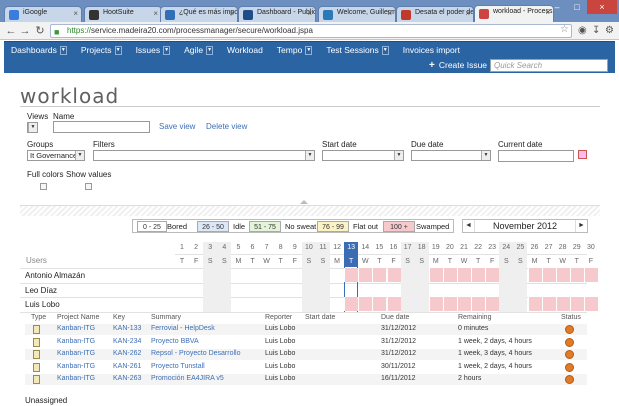 Image resolution: width=619 pixels, height=406 pixels. What do you see at coordinates (88, 186) in the screenshot?
I see `show-values-checkbox` at bounding box center [88, 186].